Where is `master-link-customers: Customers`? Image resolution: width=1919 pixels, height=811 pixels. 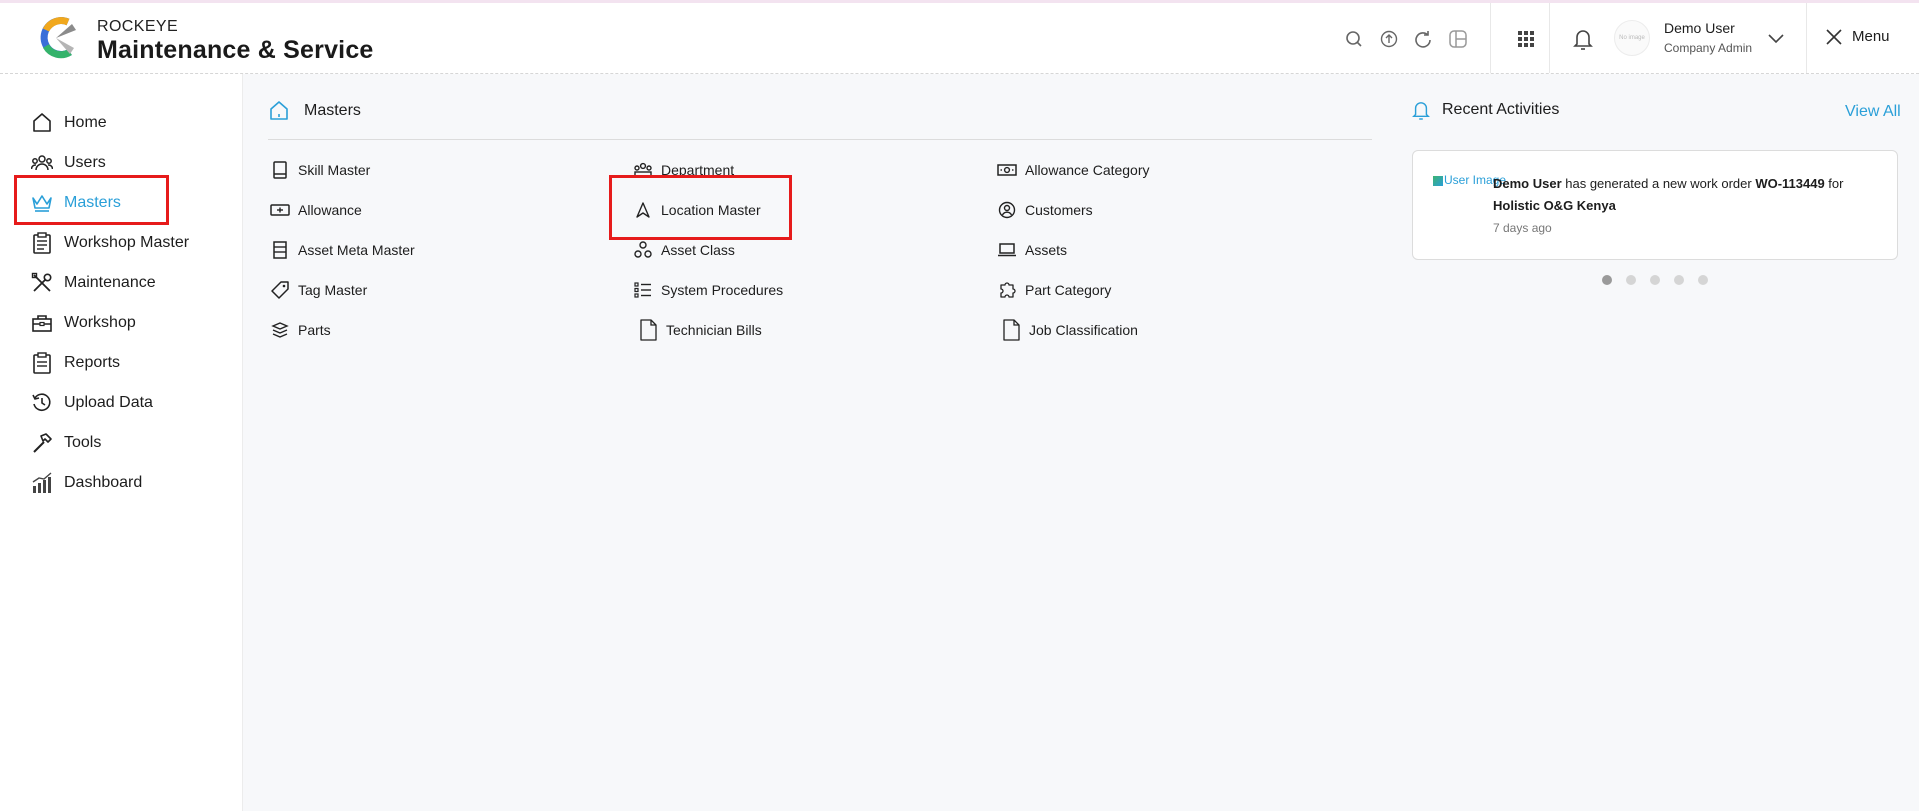 master-link-customers: Customers is located at coordinates (1045, 210).